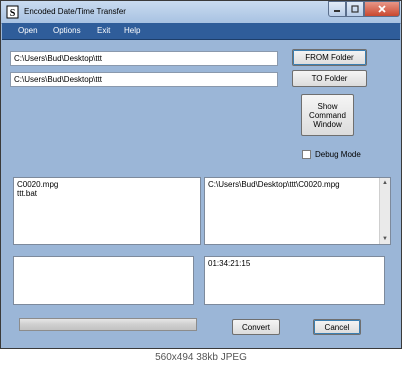  I want to click on window-title: Encoded Date/Time Transfer, so click(75, 11).